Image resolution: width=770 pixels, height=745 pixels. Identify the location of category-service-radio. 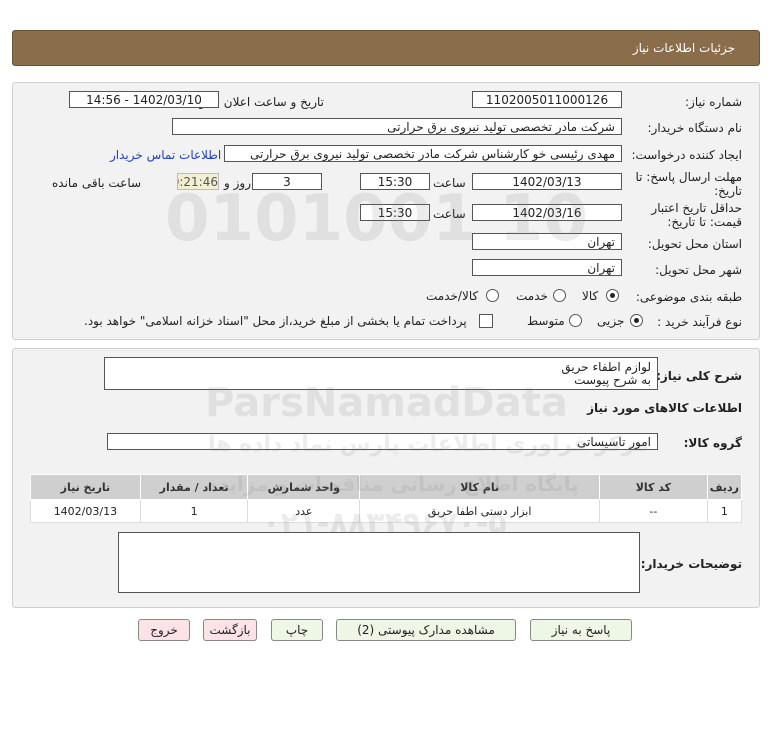
(559, 295).